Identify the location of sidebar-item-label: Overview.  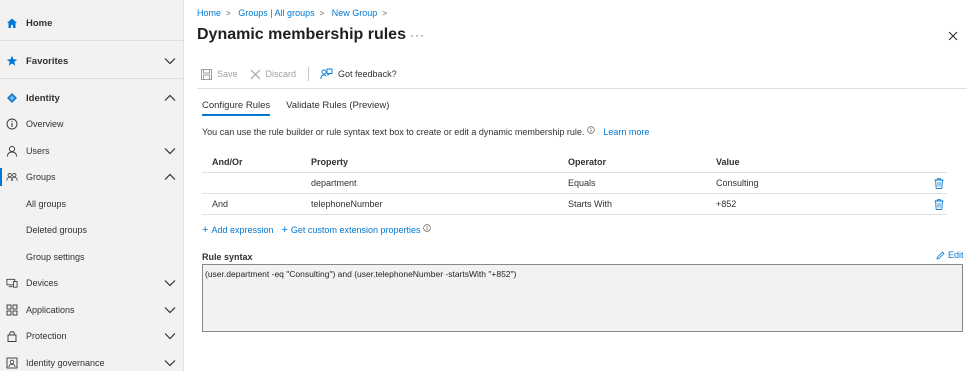
(45, 124).